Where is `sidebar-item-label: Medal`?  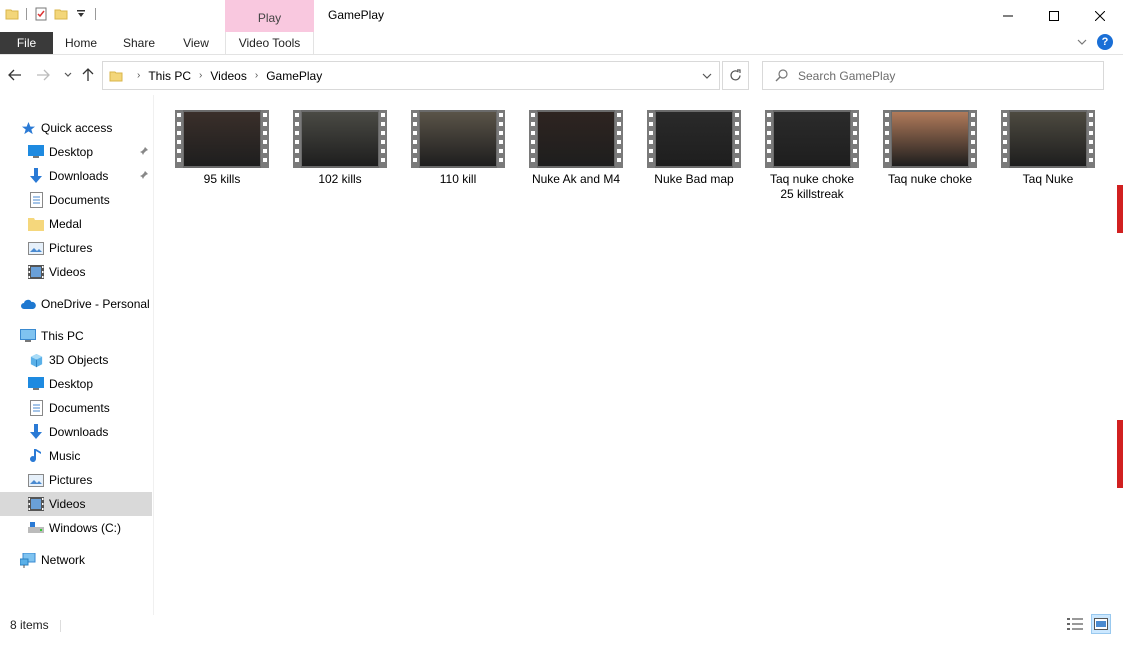 sidebar-item-label: Medal is located at coordinates (65, 224).